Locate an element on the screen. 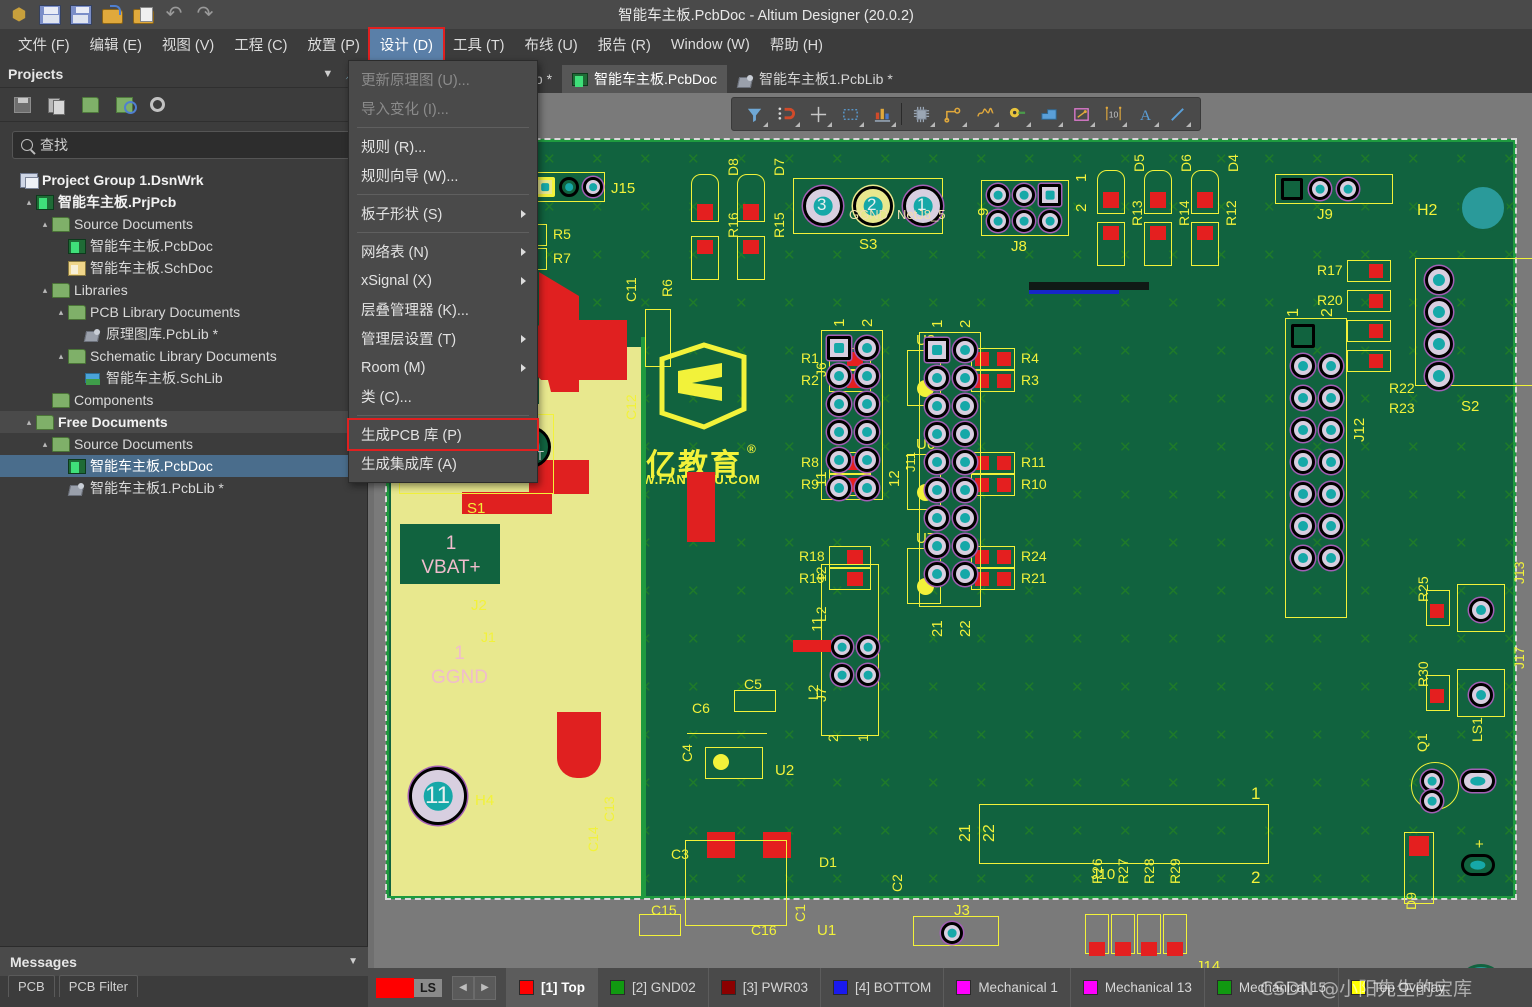 The width and height of the screenshot is (1532, 1007). tree-item-3: 智能车主板.PcbDoc is located at coordinates (183, 246).